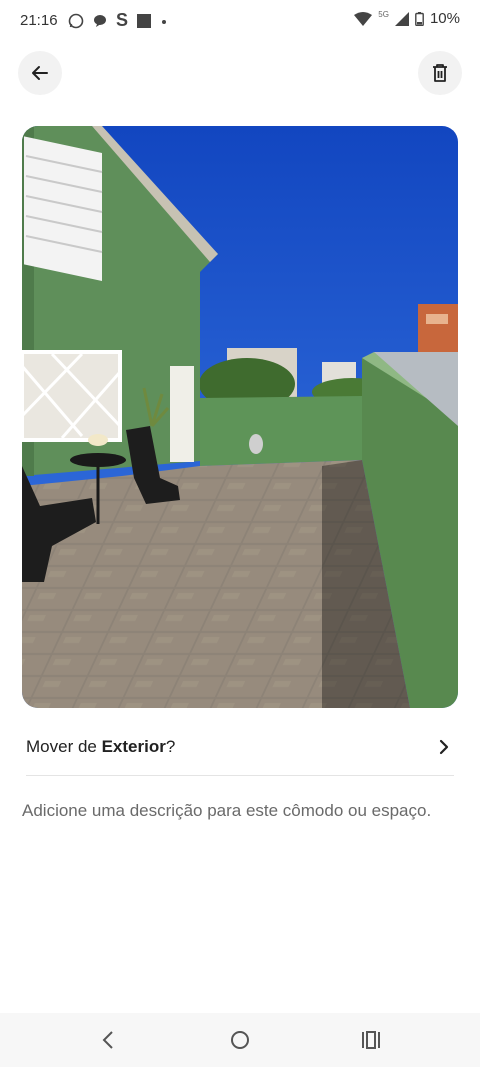  What do you see at coordinates (444, 747) in the screenshot?
I see `chevron-right-icon` at bounding box center [444, 747].